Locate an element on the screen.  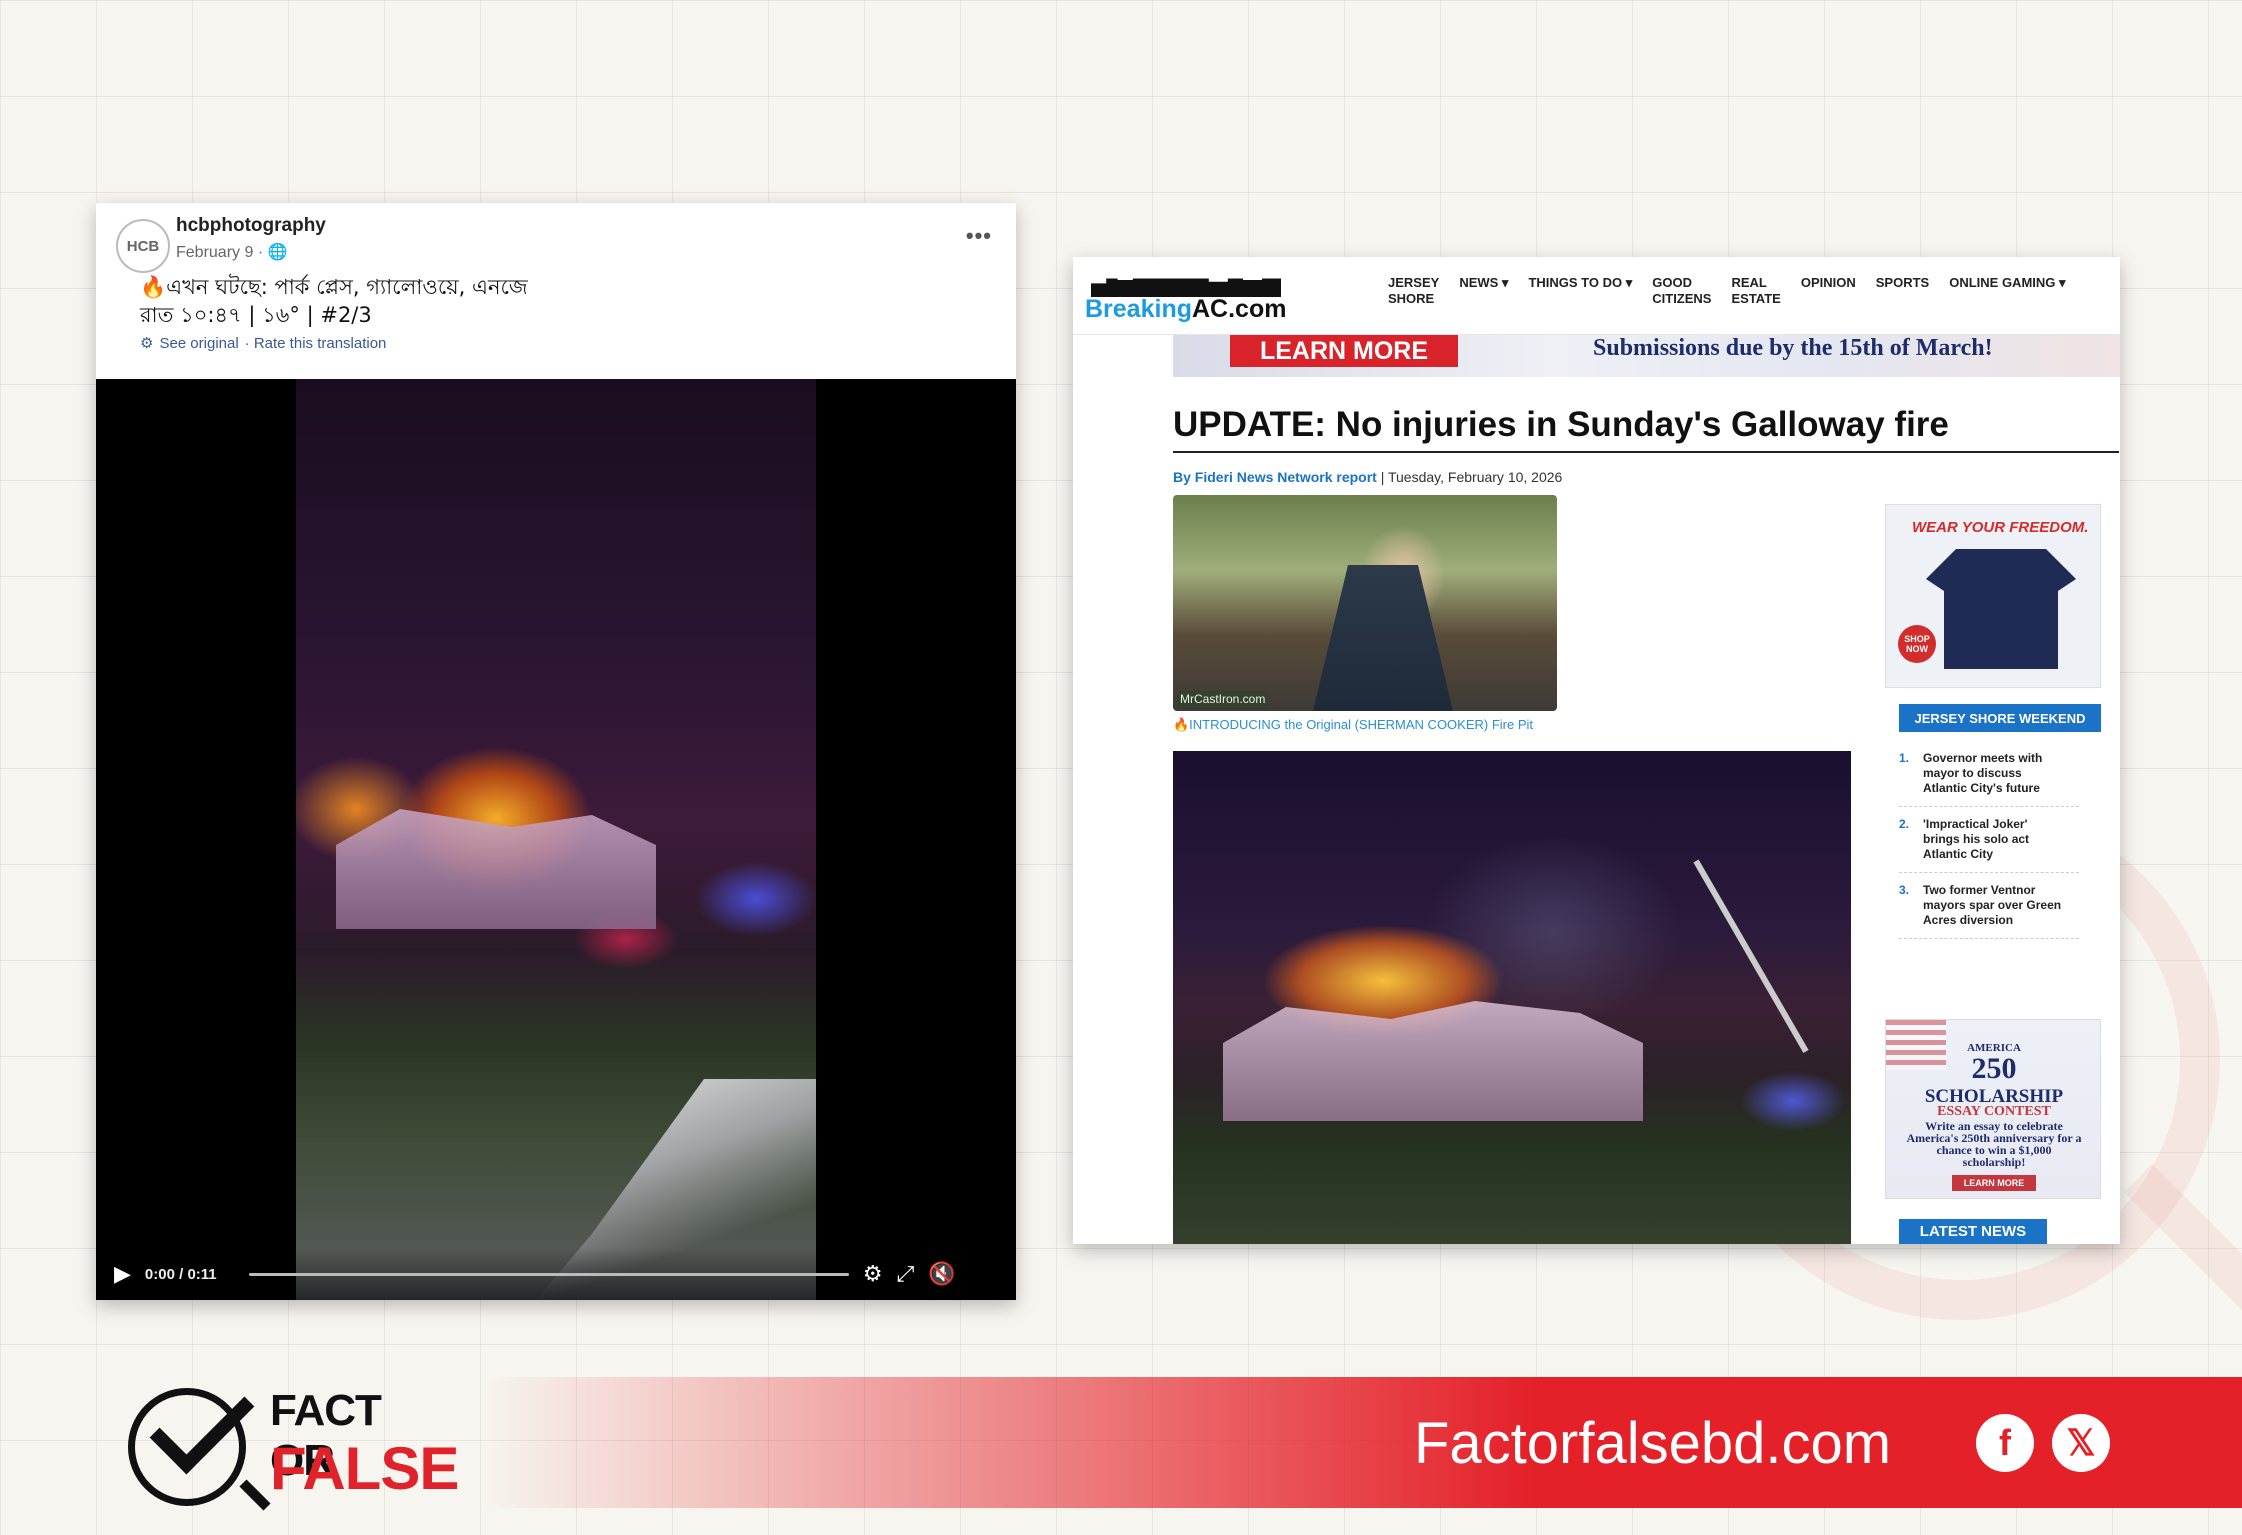
nav-item-news: News ▾ is located at coordinates (1483, 291).